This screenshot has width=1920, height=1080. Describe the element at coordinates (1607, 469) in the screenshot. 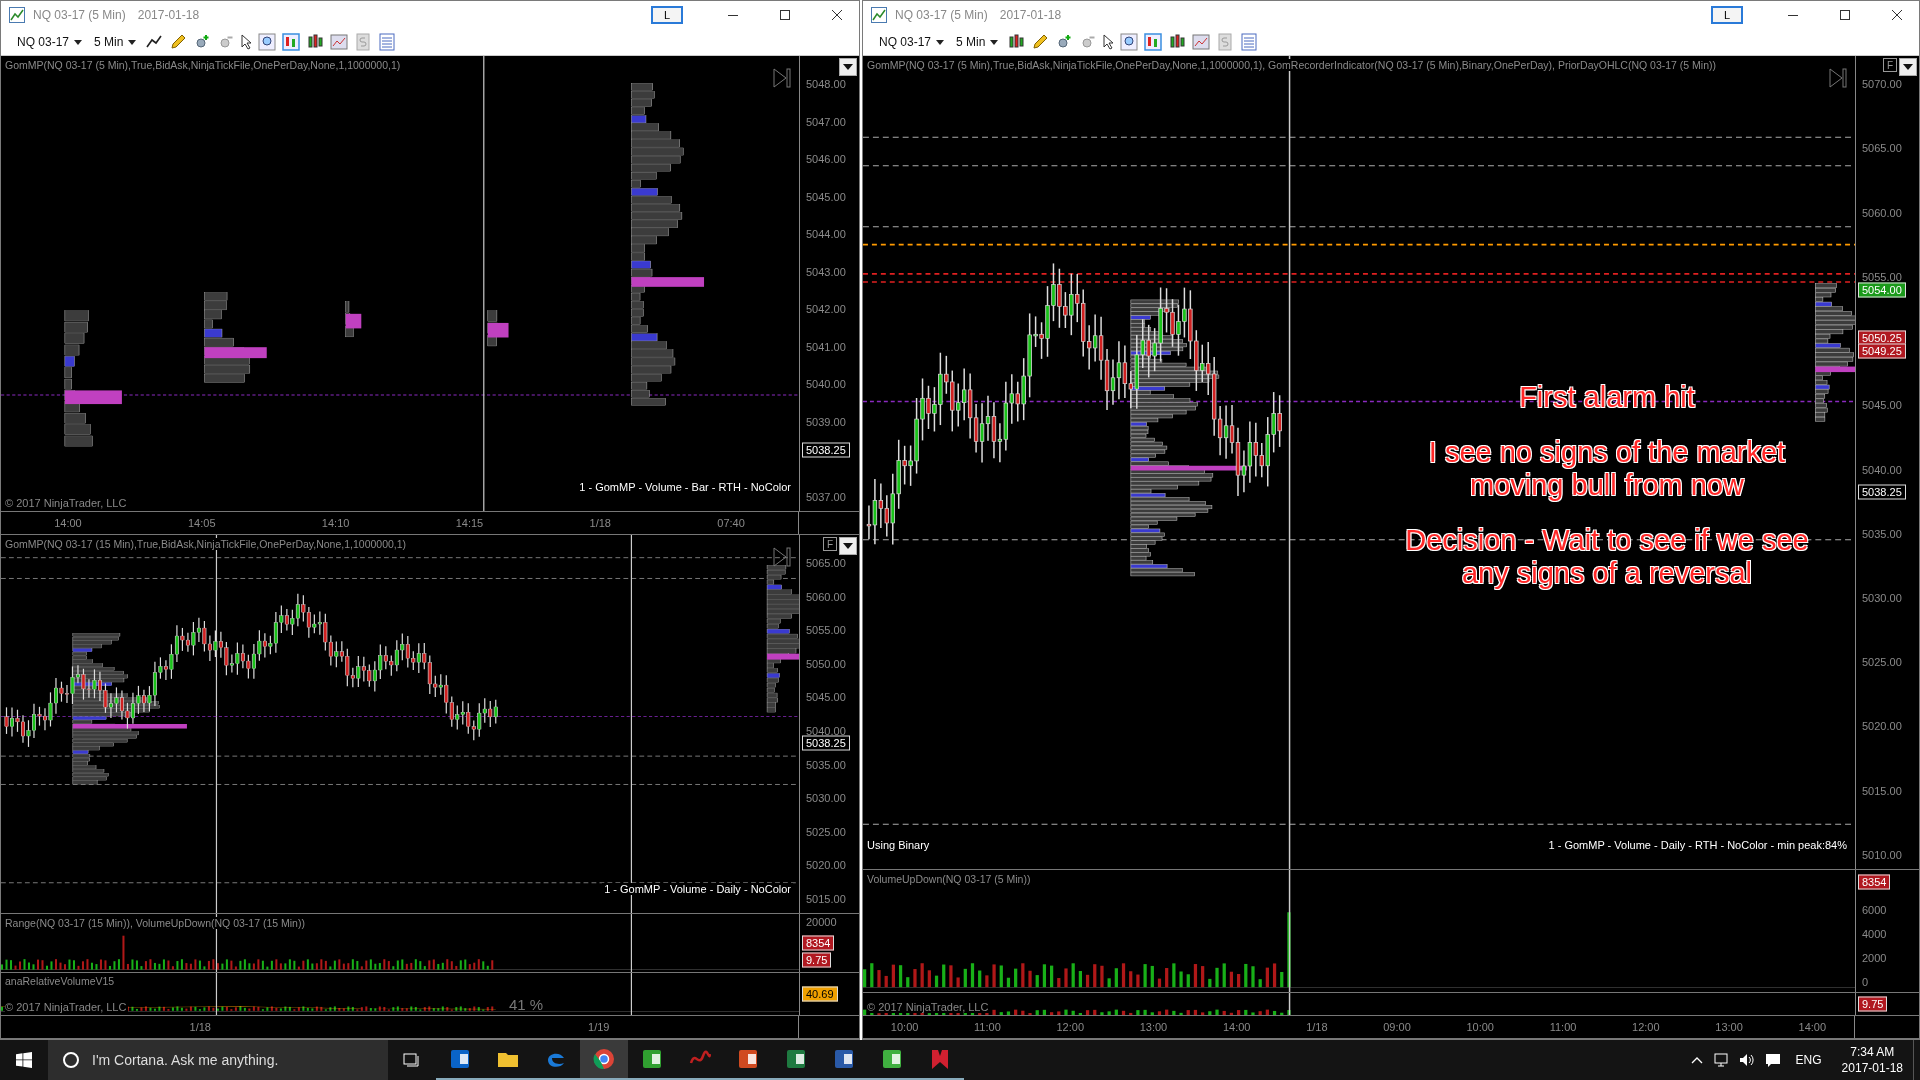

I see `annotation-text: I see no signs of the market moving bull from now` at that location.